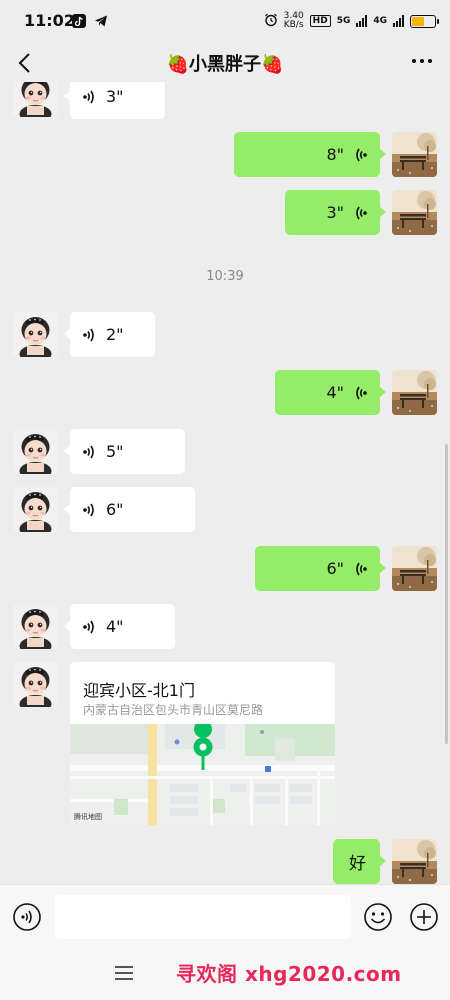  I want to click on alarm-icon, so click(271, 21).